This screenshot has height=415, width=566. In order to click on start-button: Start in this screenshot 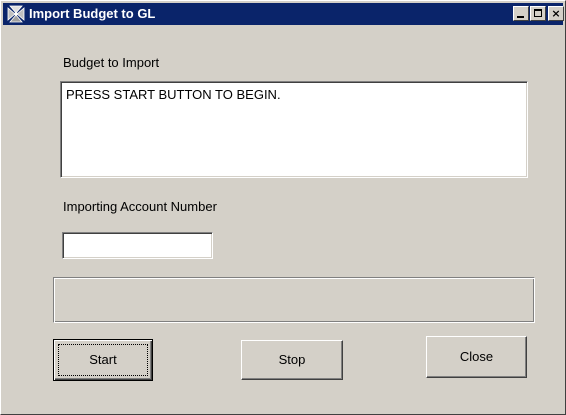, I will do `click(103, 360)`.